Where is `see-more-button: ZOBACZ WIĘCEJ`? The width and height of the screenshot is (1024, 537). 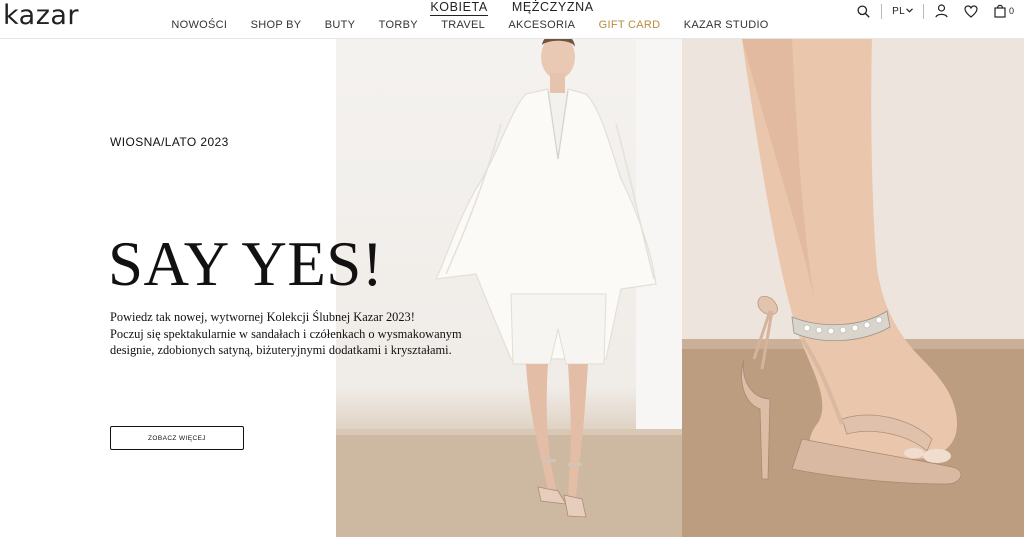
see-more-button: ZOBACZ WIĘCEJ is located at coordinates (177, 438).